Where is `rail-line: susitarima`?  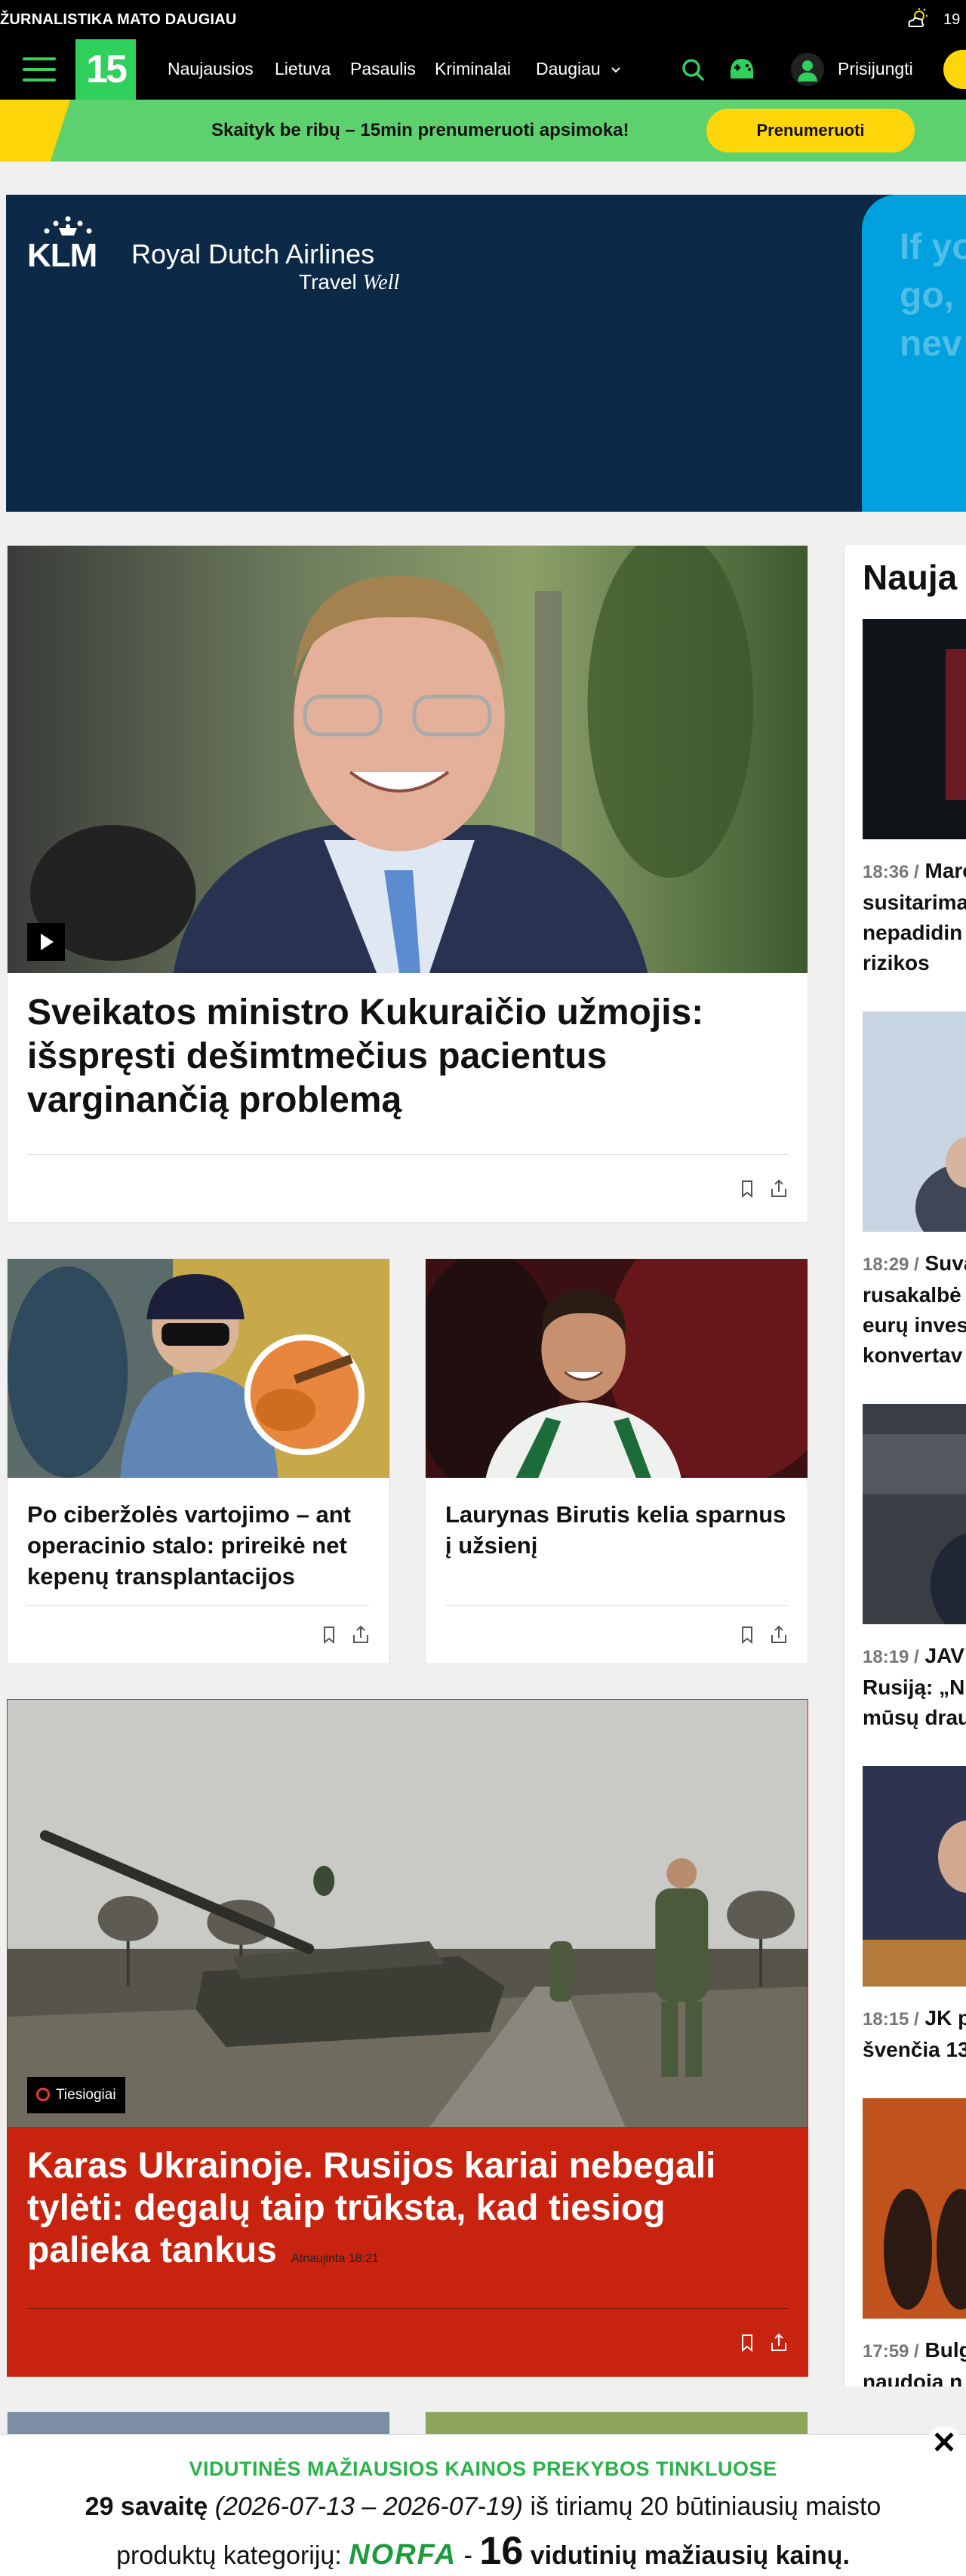 rail-line: susitarima is located at coordinates (914, 902).